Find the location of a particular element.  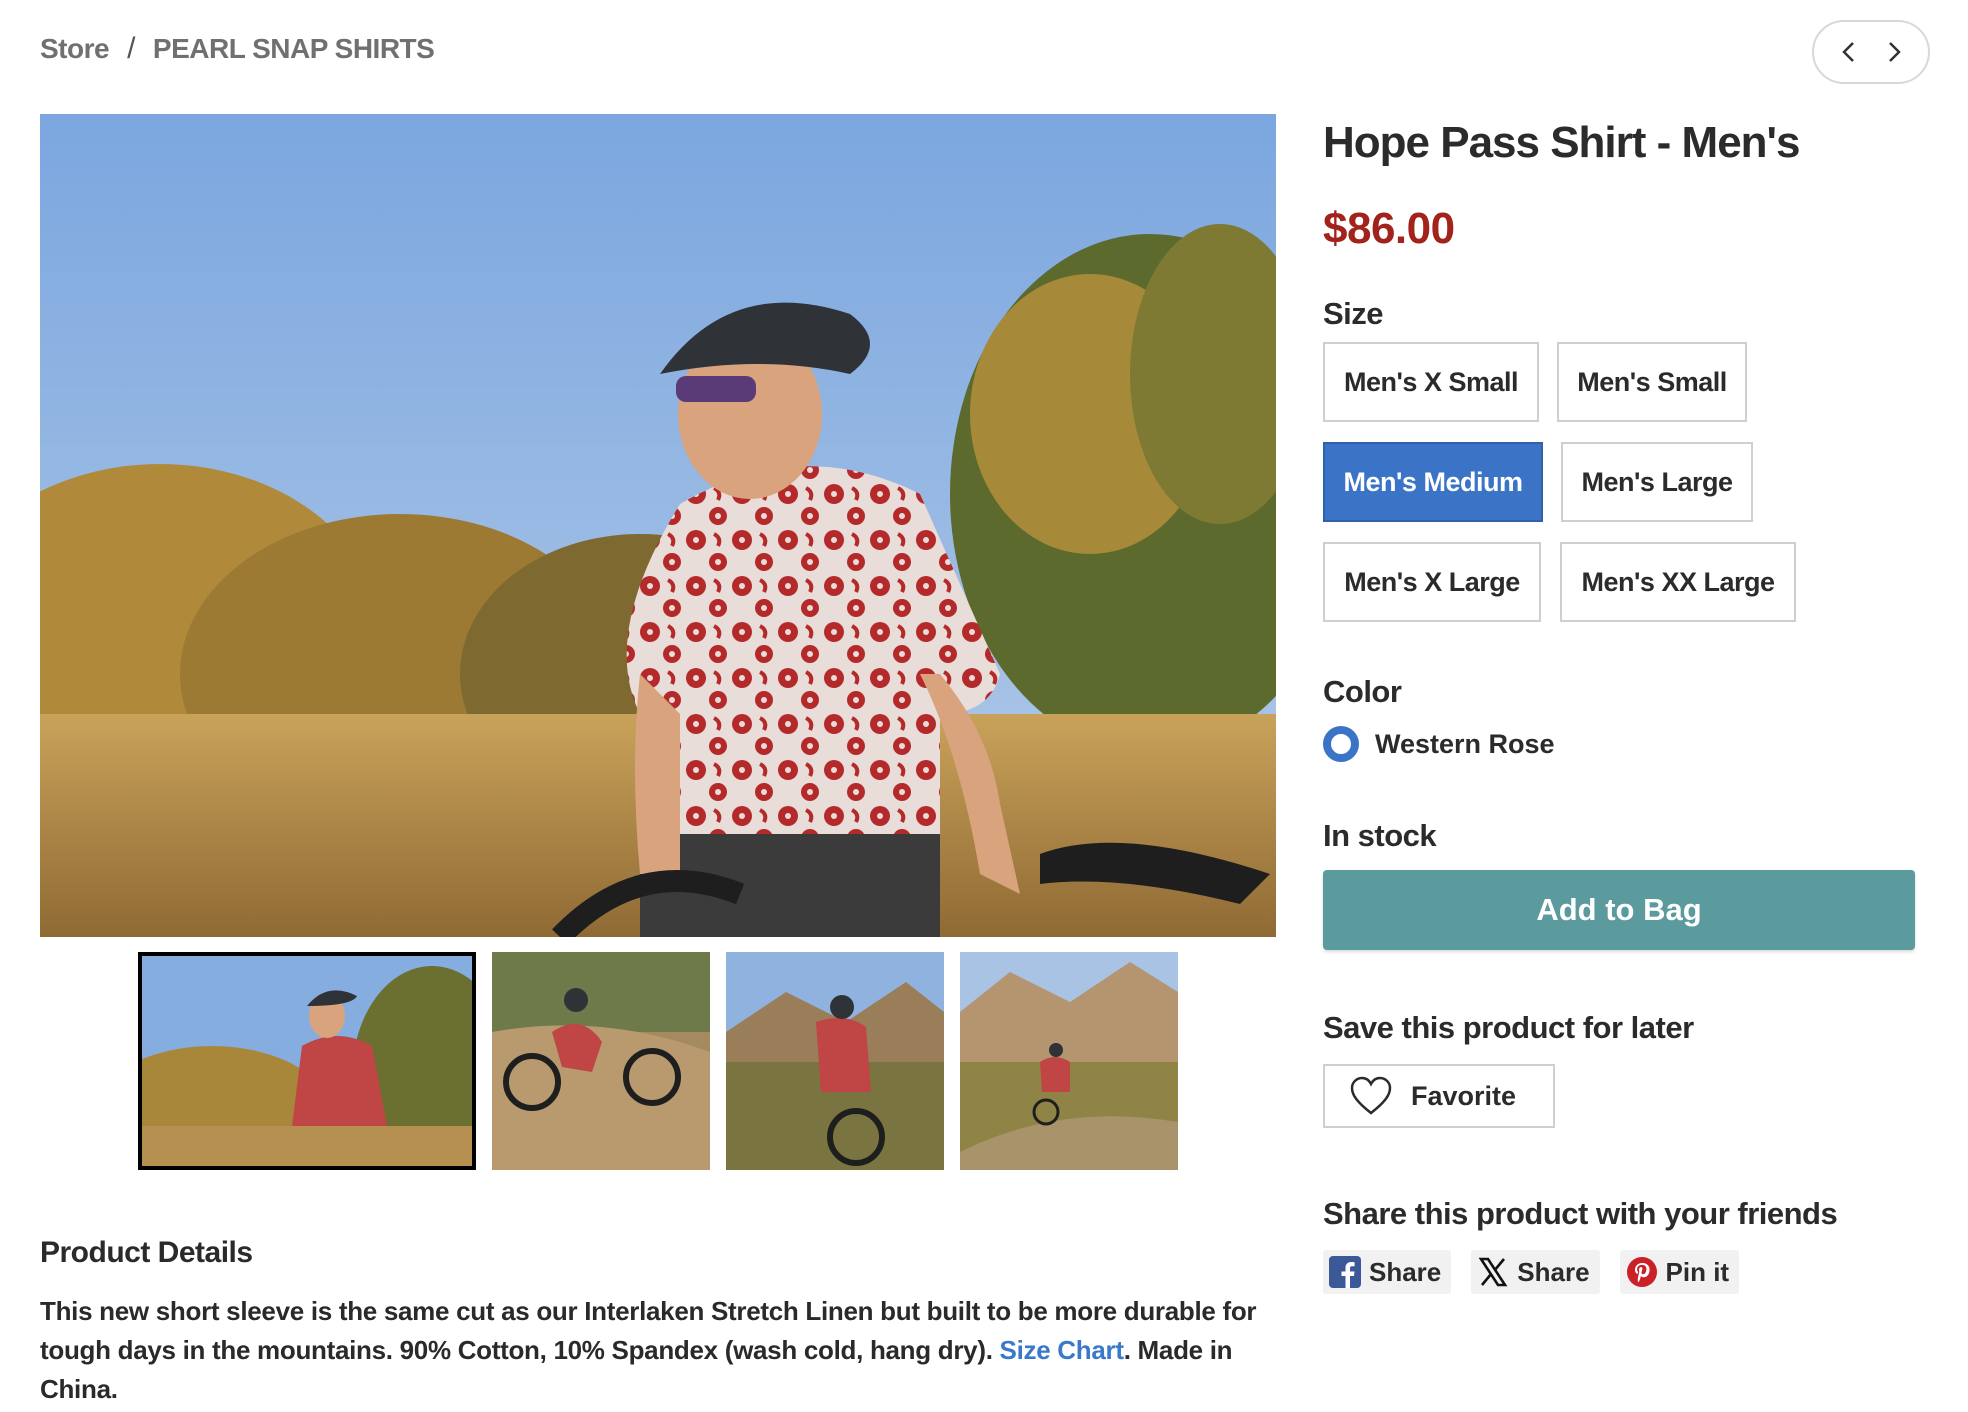

color-radio is located at coordinates (1341, 744).